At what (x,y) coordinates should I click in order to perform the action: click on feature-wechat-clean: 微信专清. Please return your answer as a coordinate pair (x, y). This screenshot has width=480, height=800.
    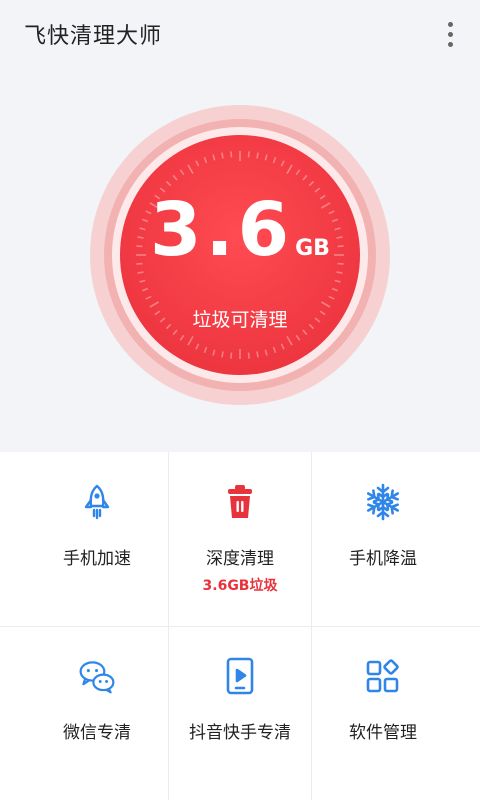
    Looking at the image, I should click on (97, 713).